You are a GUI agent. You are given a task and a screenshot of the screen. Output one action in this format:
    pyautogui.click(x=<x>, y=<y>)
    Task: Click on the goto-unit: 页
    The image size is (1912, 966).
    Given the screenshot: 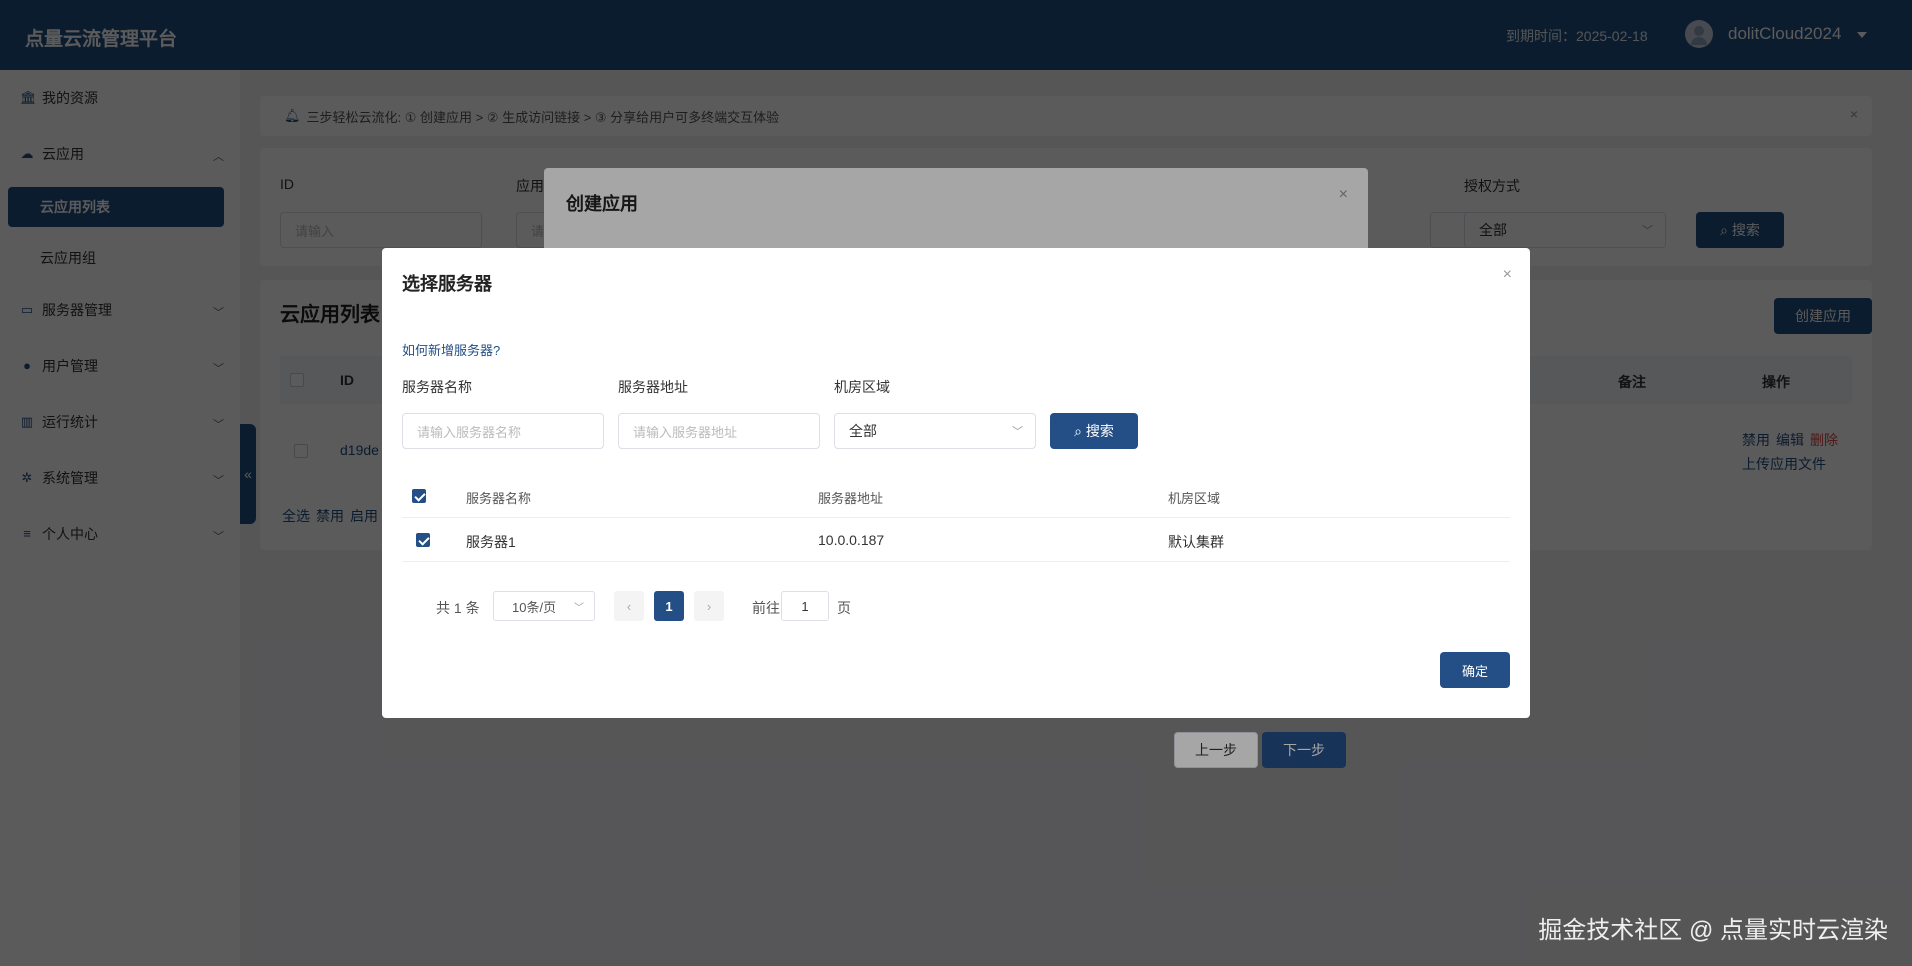 What is the action you would take?
    pyautogui.click(x=844, y=608)
    